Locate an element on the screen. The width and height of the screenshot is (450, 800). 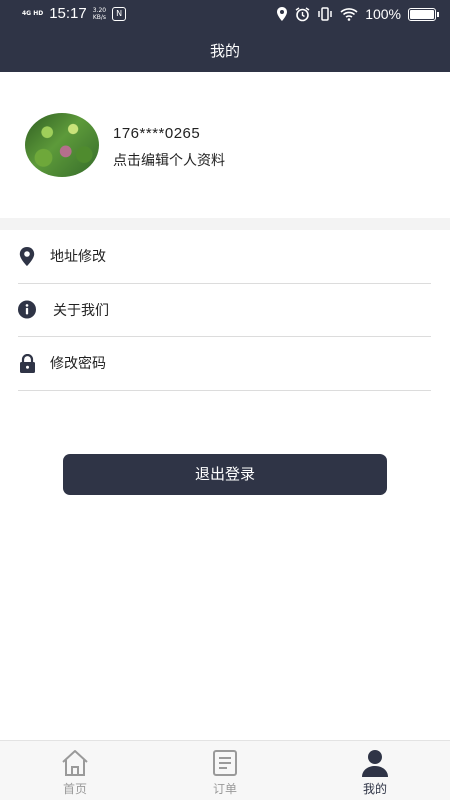
bottom-tab-bar: 首页 订单 我的 is located at coordinates (225, 770).